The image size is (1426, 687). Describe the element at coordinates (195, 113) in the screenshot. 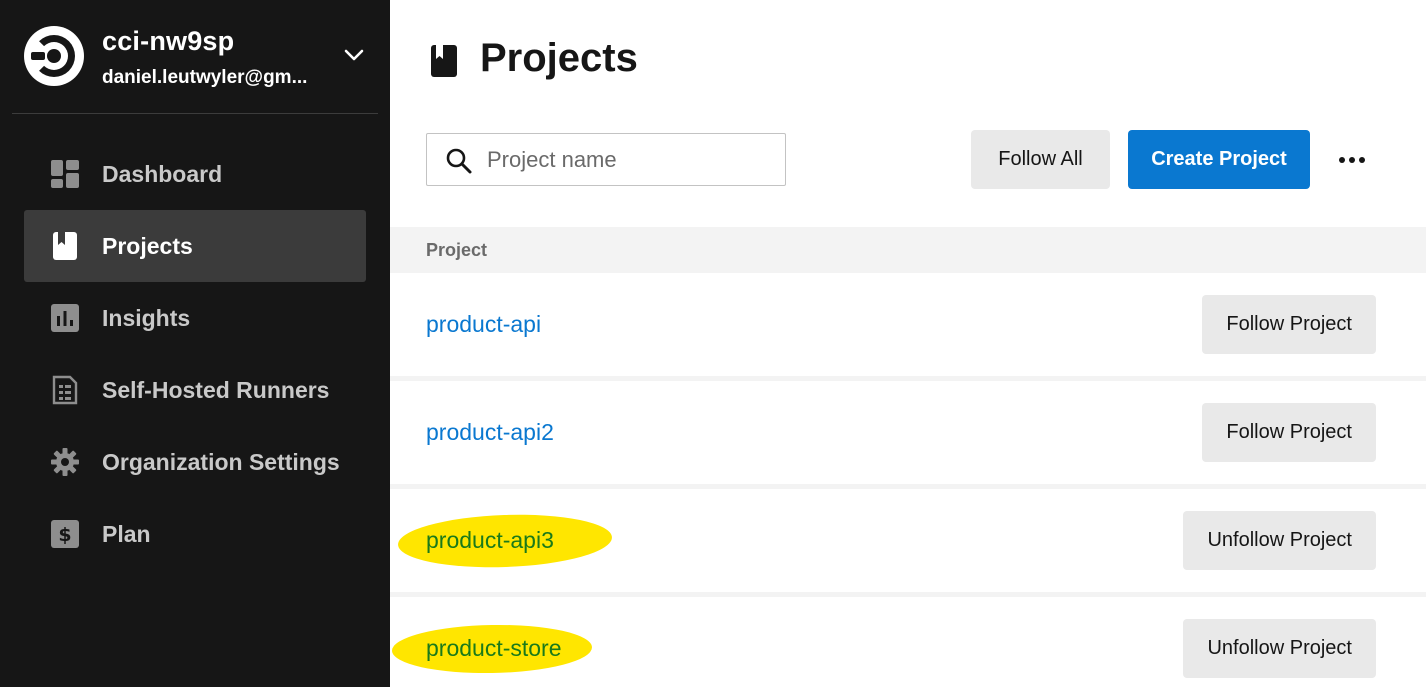

I see `sidebar-divider` at that location.